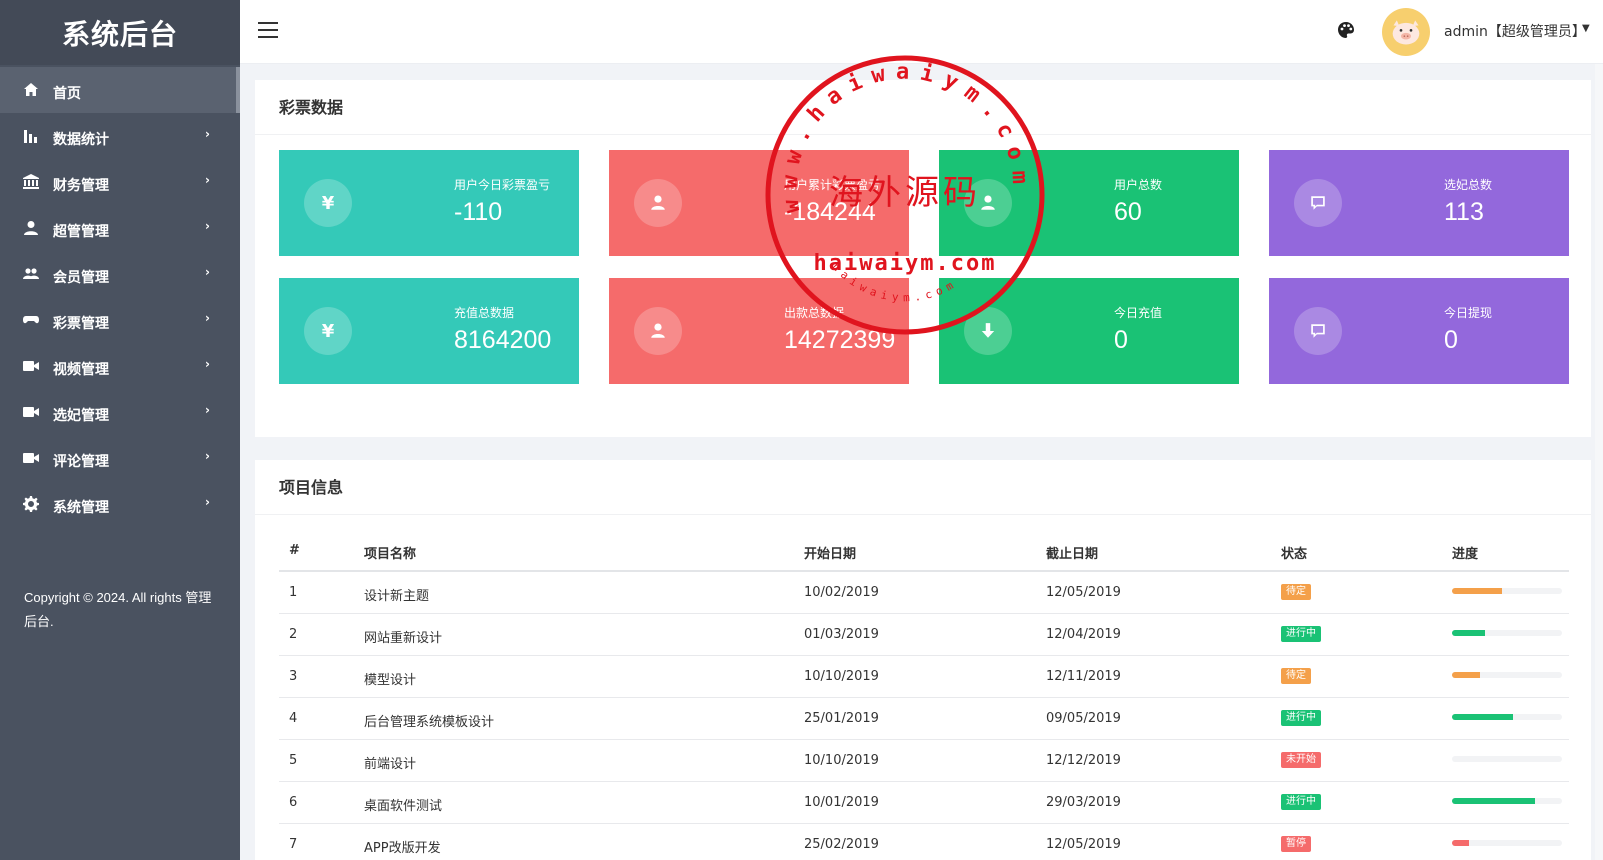  What do you see at coordinates (81, 508) in the screenshot?
I see `sidebar-item-label: 系统管理` at bounding box center [81, 508].